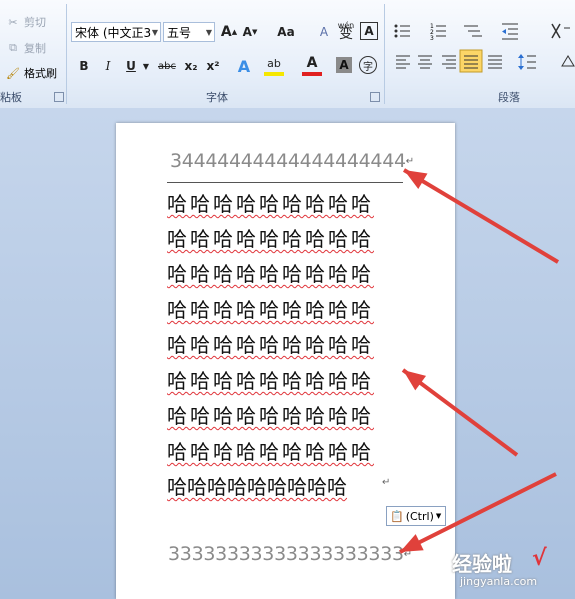  What do you see at coordinates (499, 581) in the screenshot?
I see `watermark-url: jingyanla.com` at bounding box center [499, 581].